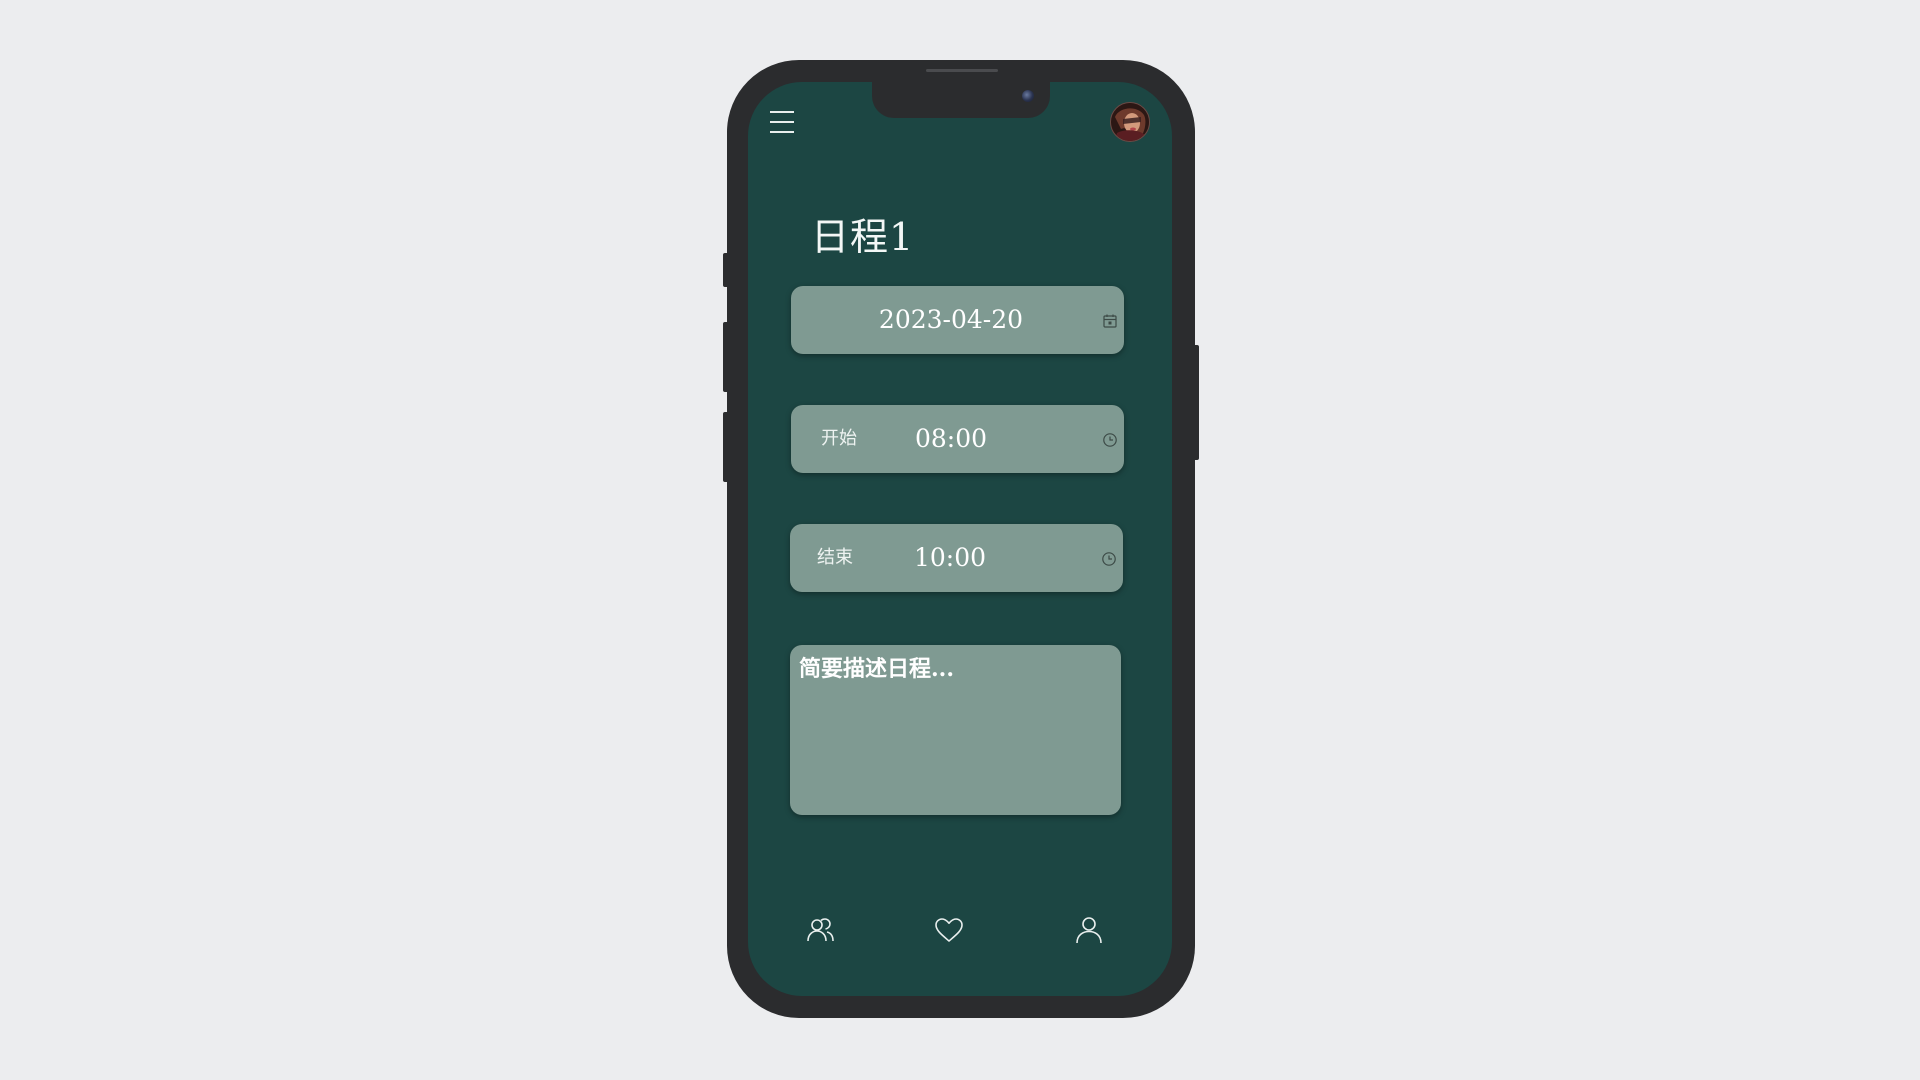 The image size is (1920, 1080). I want to click on page-title: 日程1, so click(863, 237).